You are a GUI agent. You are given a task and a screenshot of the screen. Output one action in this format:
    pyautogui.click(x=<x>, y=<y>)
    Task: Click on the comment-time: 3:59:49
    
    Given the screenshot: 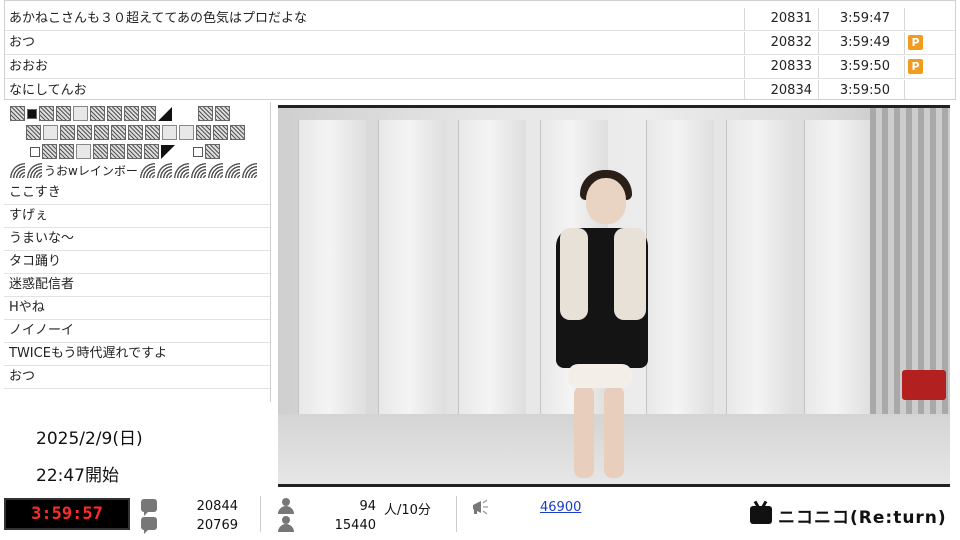 What is the action you would take?
    pyautogui.click(x=862, y=43)
    